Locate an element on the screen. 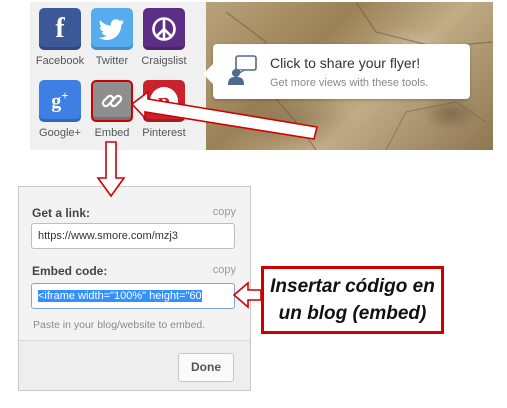 This screenshot has height=408, width=507. arrow-to-embed is located at coordinates (224, 115).